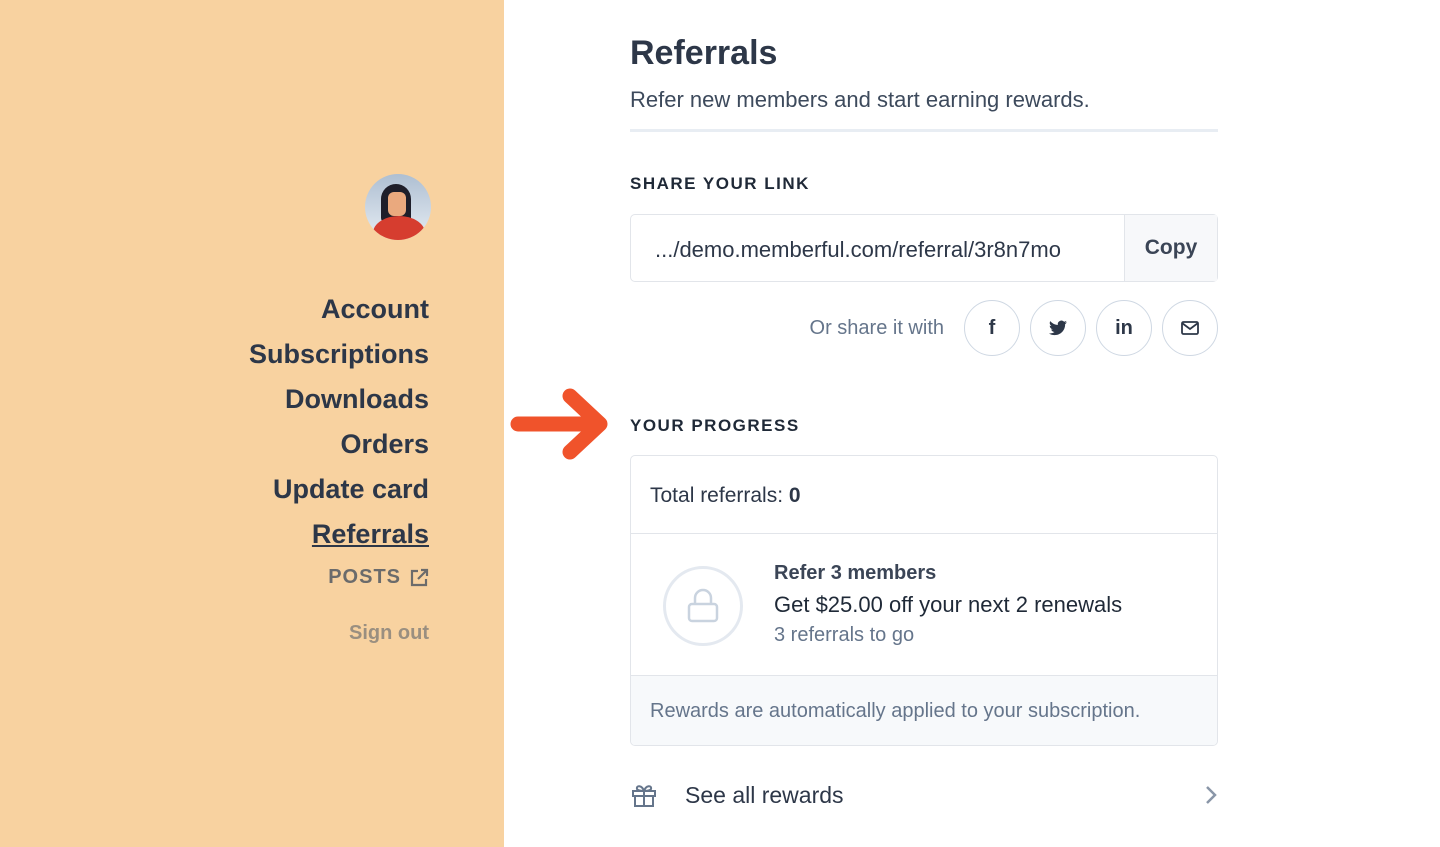  What do you see at coordinates (1058, 328) in the screenshot?
I see `twitter-icon` at bounding box center [1058, 328].